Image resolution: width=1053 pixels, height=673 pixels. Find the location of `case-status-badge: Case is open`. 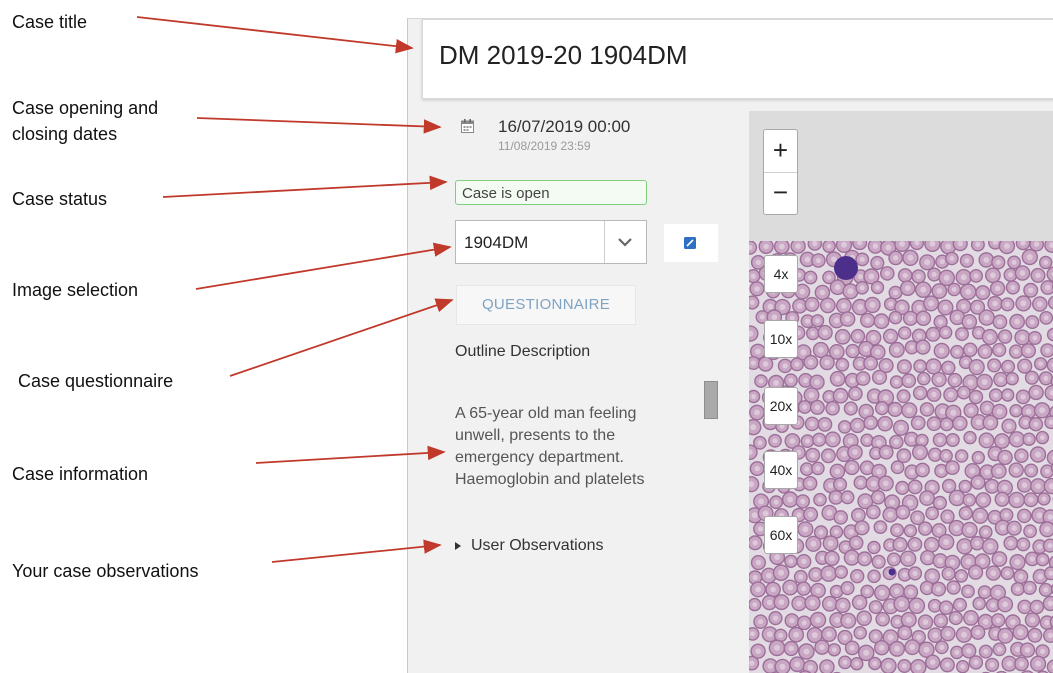

case-status-badge: Case is open is located at coordinates (551, 192).